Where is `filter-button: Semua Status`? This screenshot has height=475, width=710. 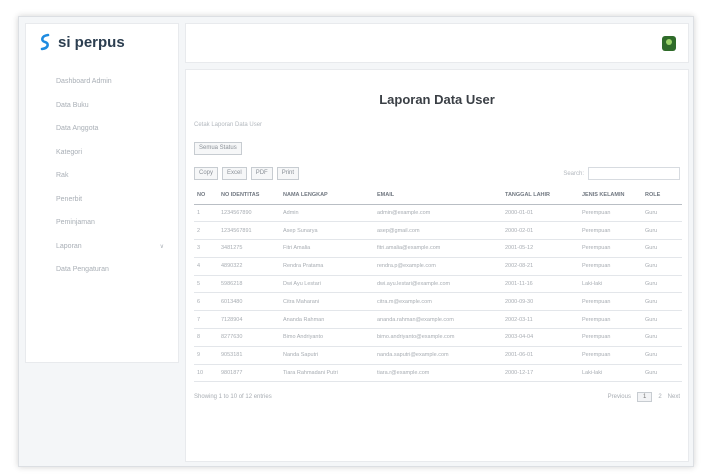 filter-button: Semua Status is located at coordinates (218, 148).